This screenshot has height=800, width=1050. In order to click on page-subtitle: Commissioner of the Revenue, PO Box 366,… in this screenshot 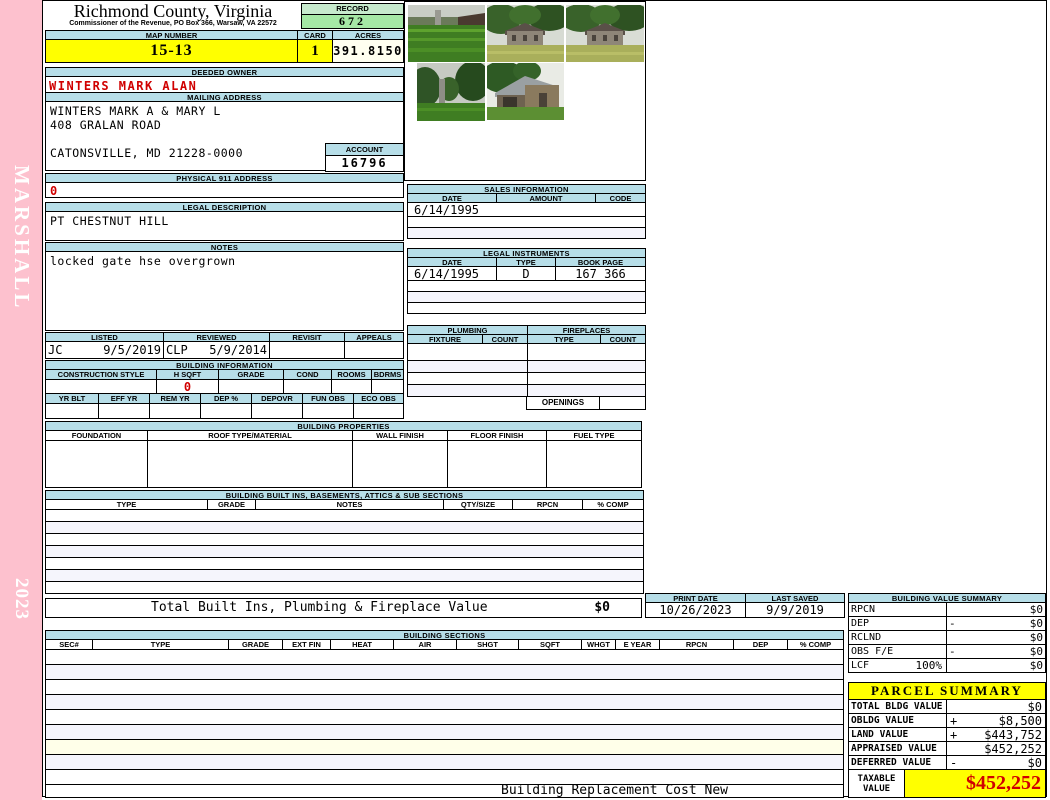, I will do `click(173, 23)`.